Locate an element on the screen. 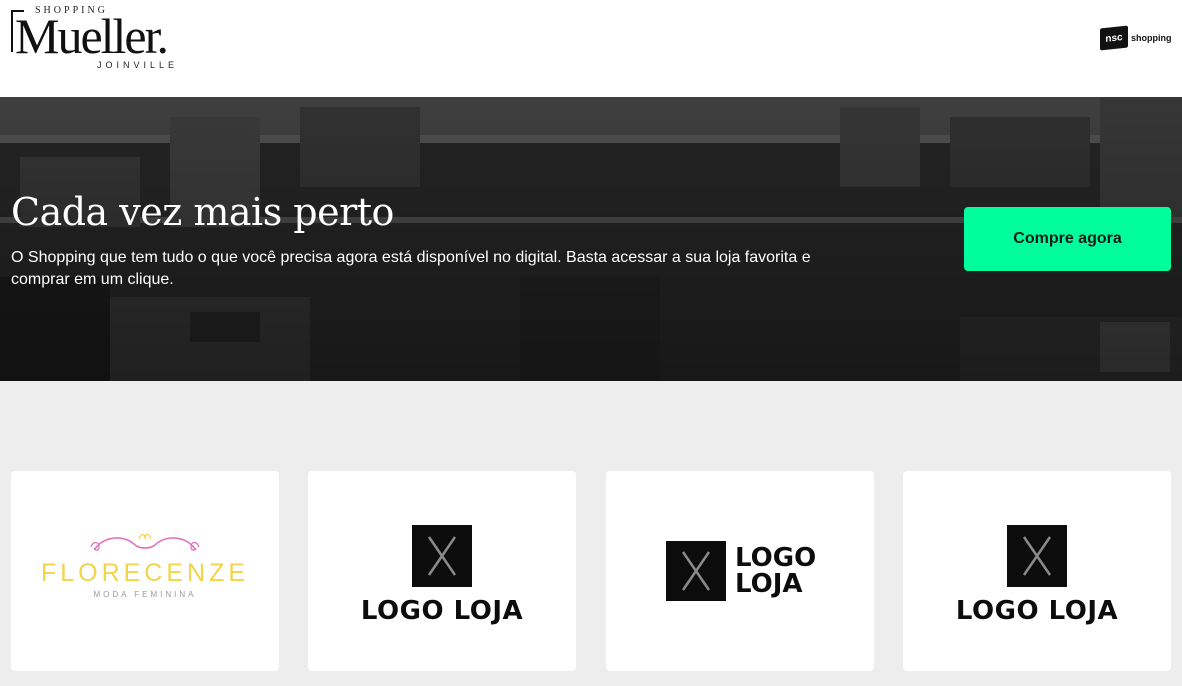 The height and width of the screenshot is (686, 1182). store-logo-florecenze: FLORECENZE MODA FEMININA is located at coordinates (145, 565).